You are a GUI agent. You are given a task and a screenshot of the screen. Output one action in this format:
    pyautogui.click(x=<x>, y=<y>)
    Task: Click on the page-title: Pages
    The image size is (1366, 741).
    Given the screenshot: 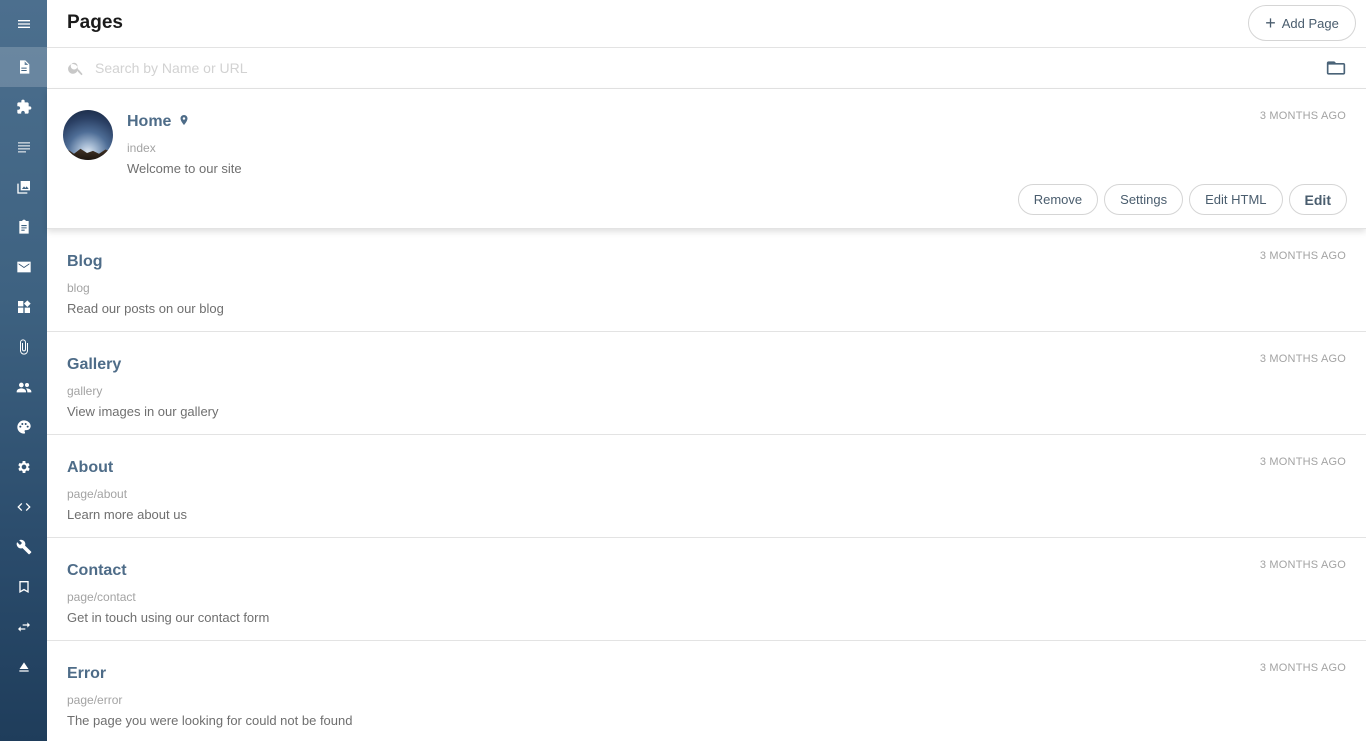 What is the action you would take?
    pyautogui.click(x=95, y=22)
    